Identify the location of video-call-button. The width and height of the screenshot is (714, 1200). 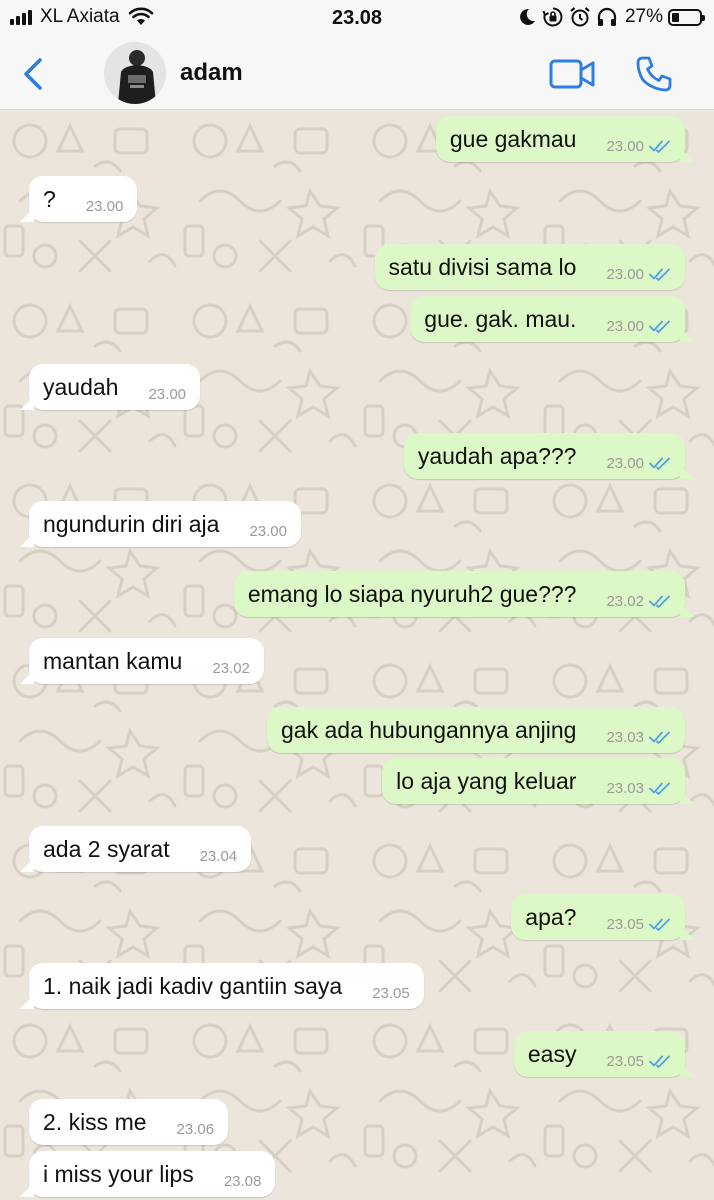
(573, 74).